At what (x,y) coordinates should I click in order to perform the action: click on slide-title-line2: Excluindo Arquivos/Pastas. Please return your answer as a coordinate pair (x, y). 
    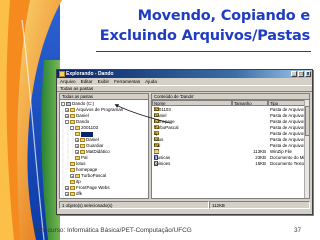
    Looking at the image, I should click on (204, 36).